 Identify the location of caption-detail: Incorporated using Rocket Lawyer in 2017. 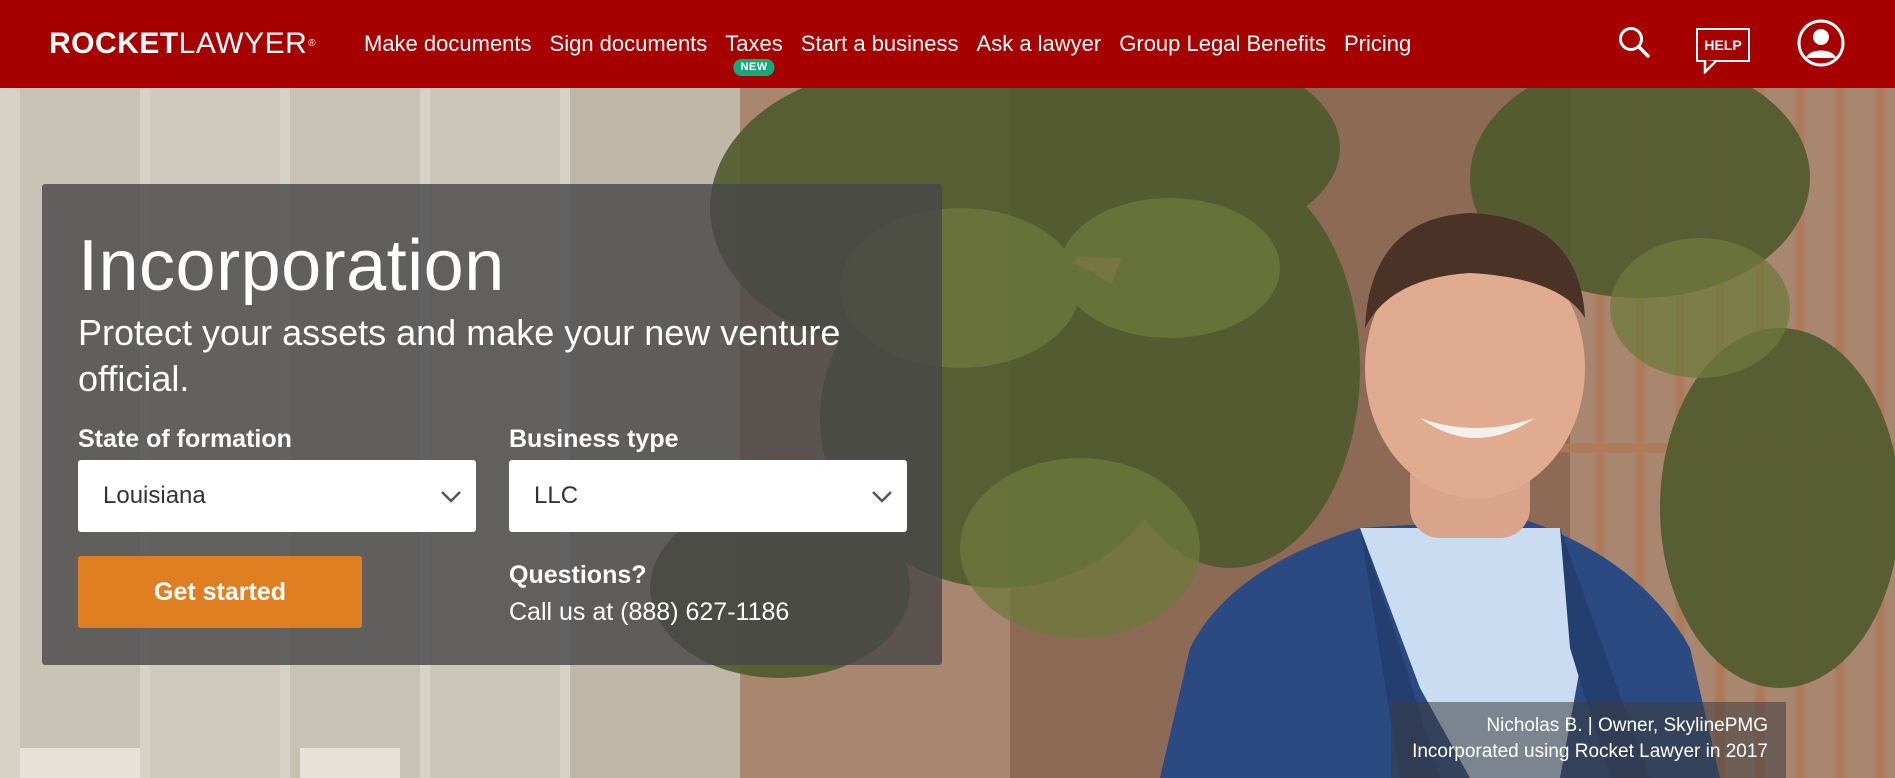
(1590, 751).